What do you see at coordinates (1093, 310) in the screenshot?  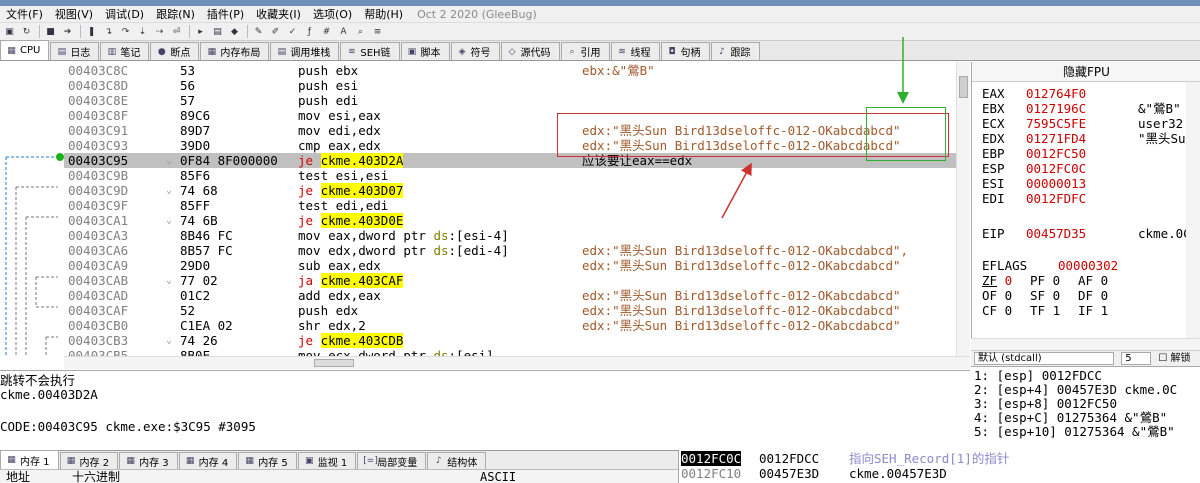 I see `flag-if: IF 1` at bounding box center [1093, 310].